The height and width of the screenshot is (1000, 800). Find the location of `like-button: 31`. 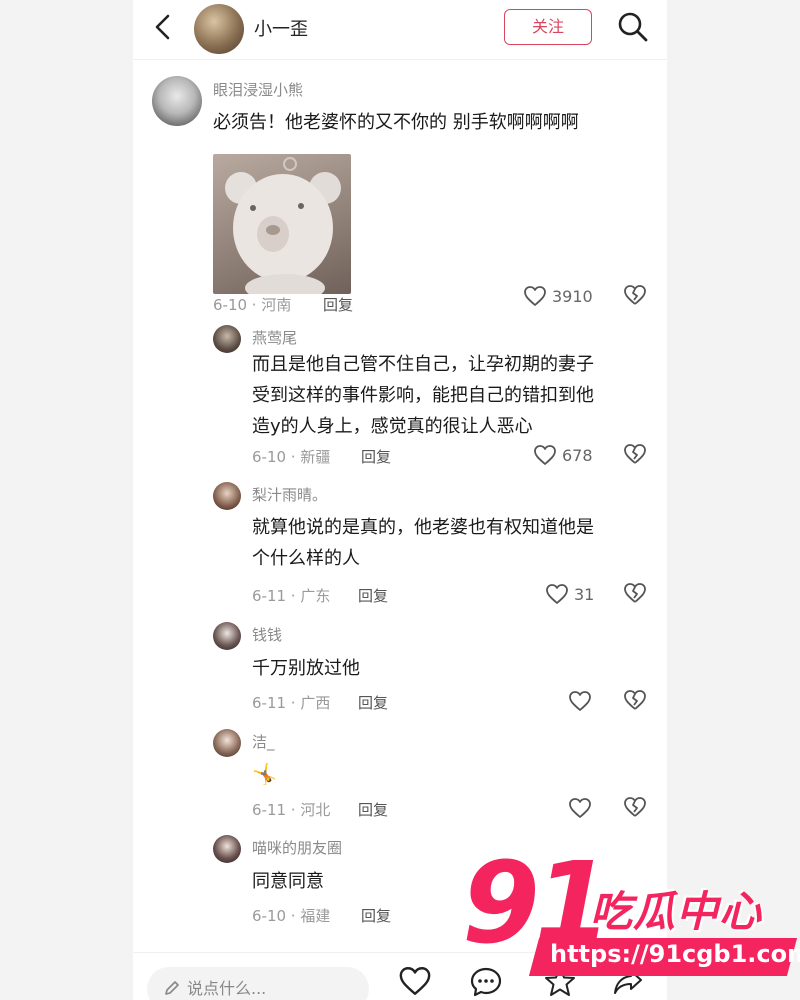

like-button: 31 is located at coordinates (569, 594).